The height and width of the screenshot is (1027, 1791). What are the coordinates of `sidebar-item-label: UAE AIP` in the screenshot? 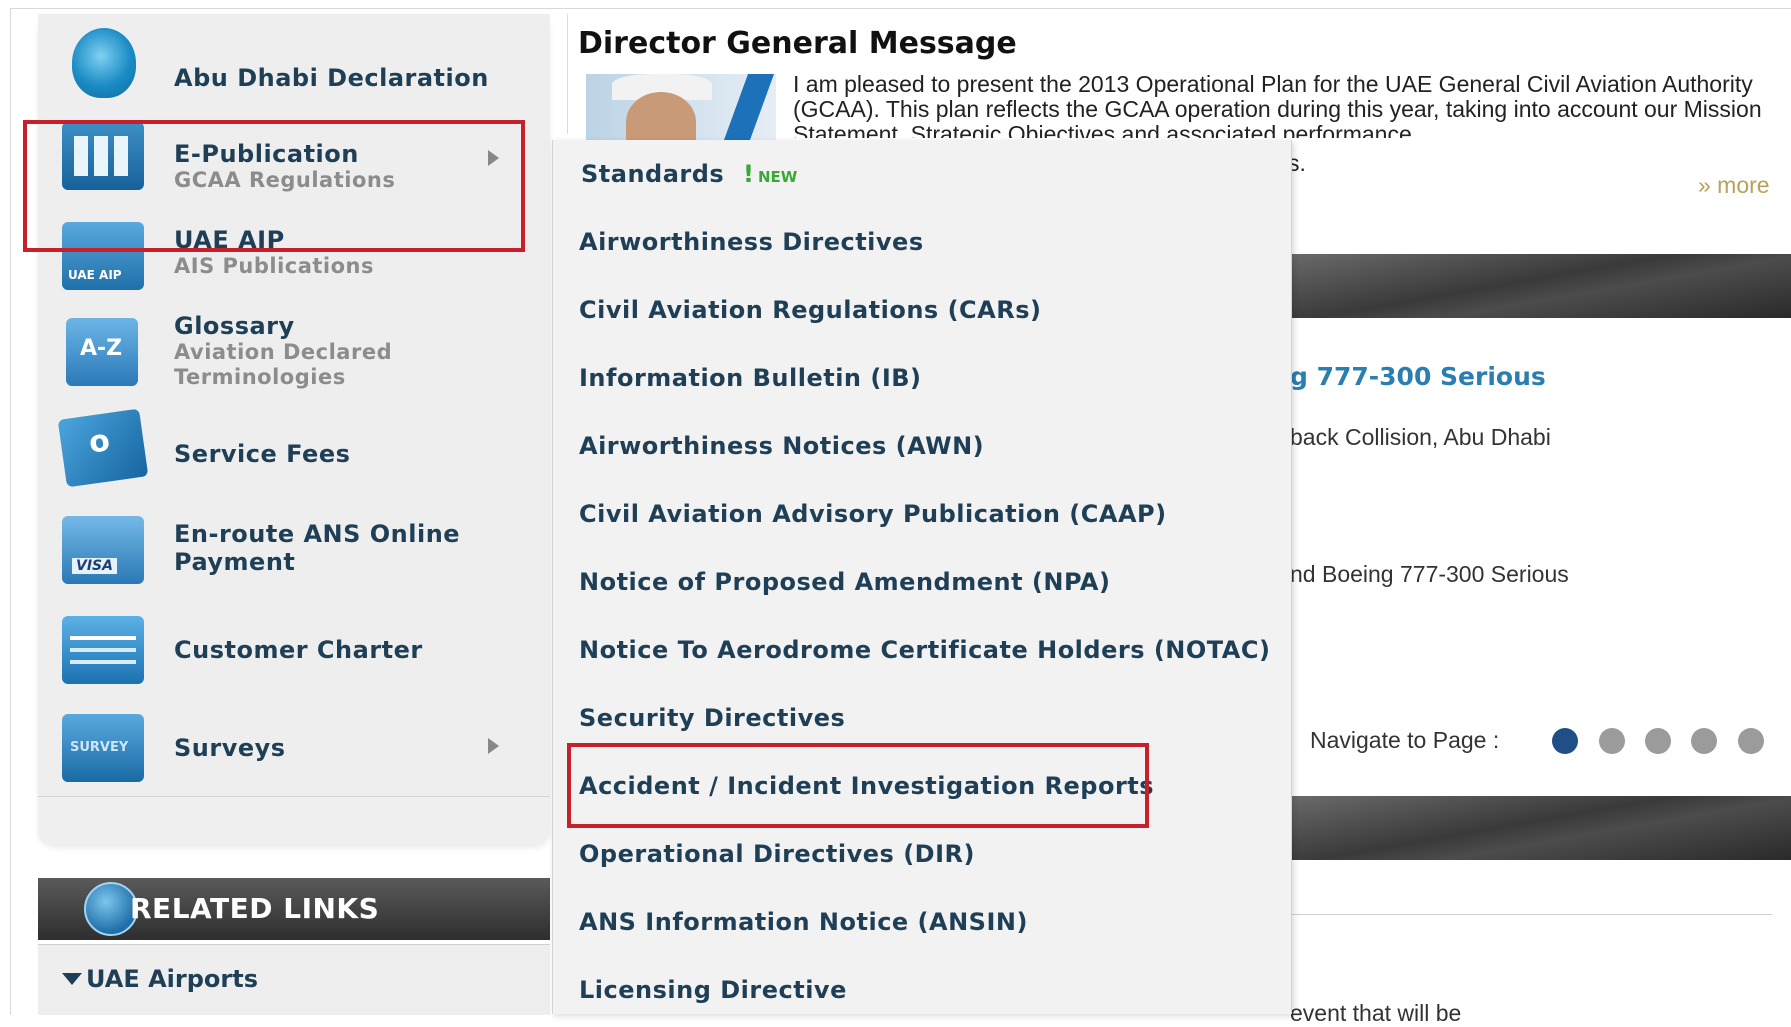 It's located at (229, 240).